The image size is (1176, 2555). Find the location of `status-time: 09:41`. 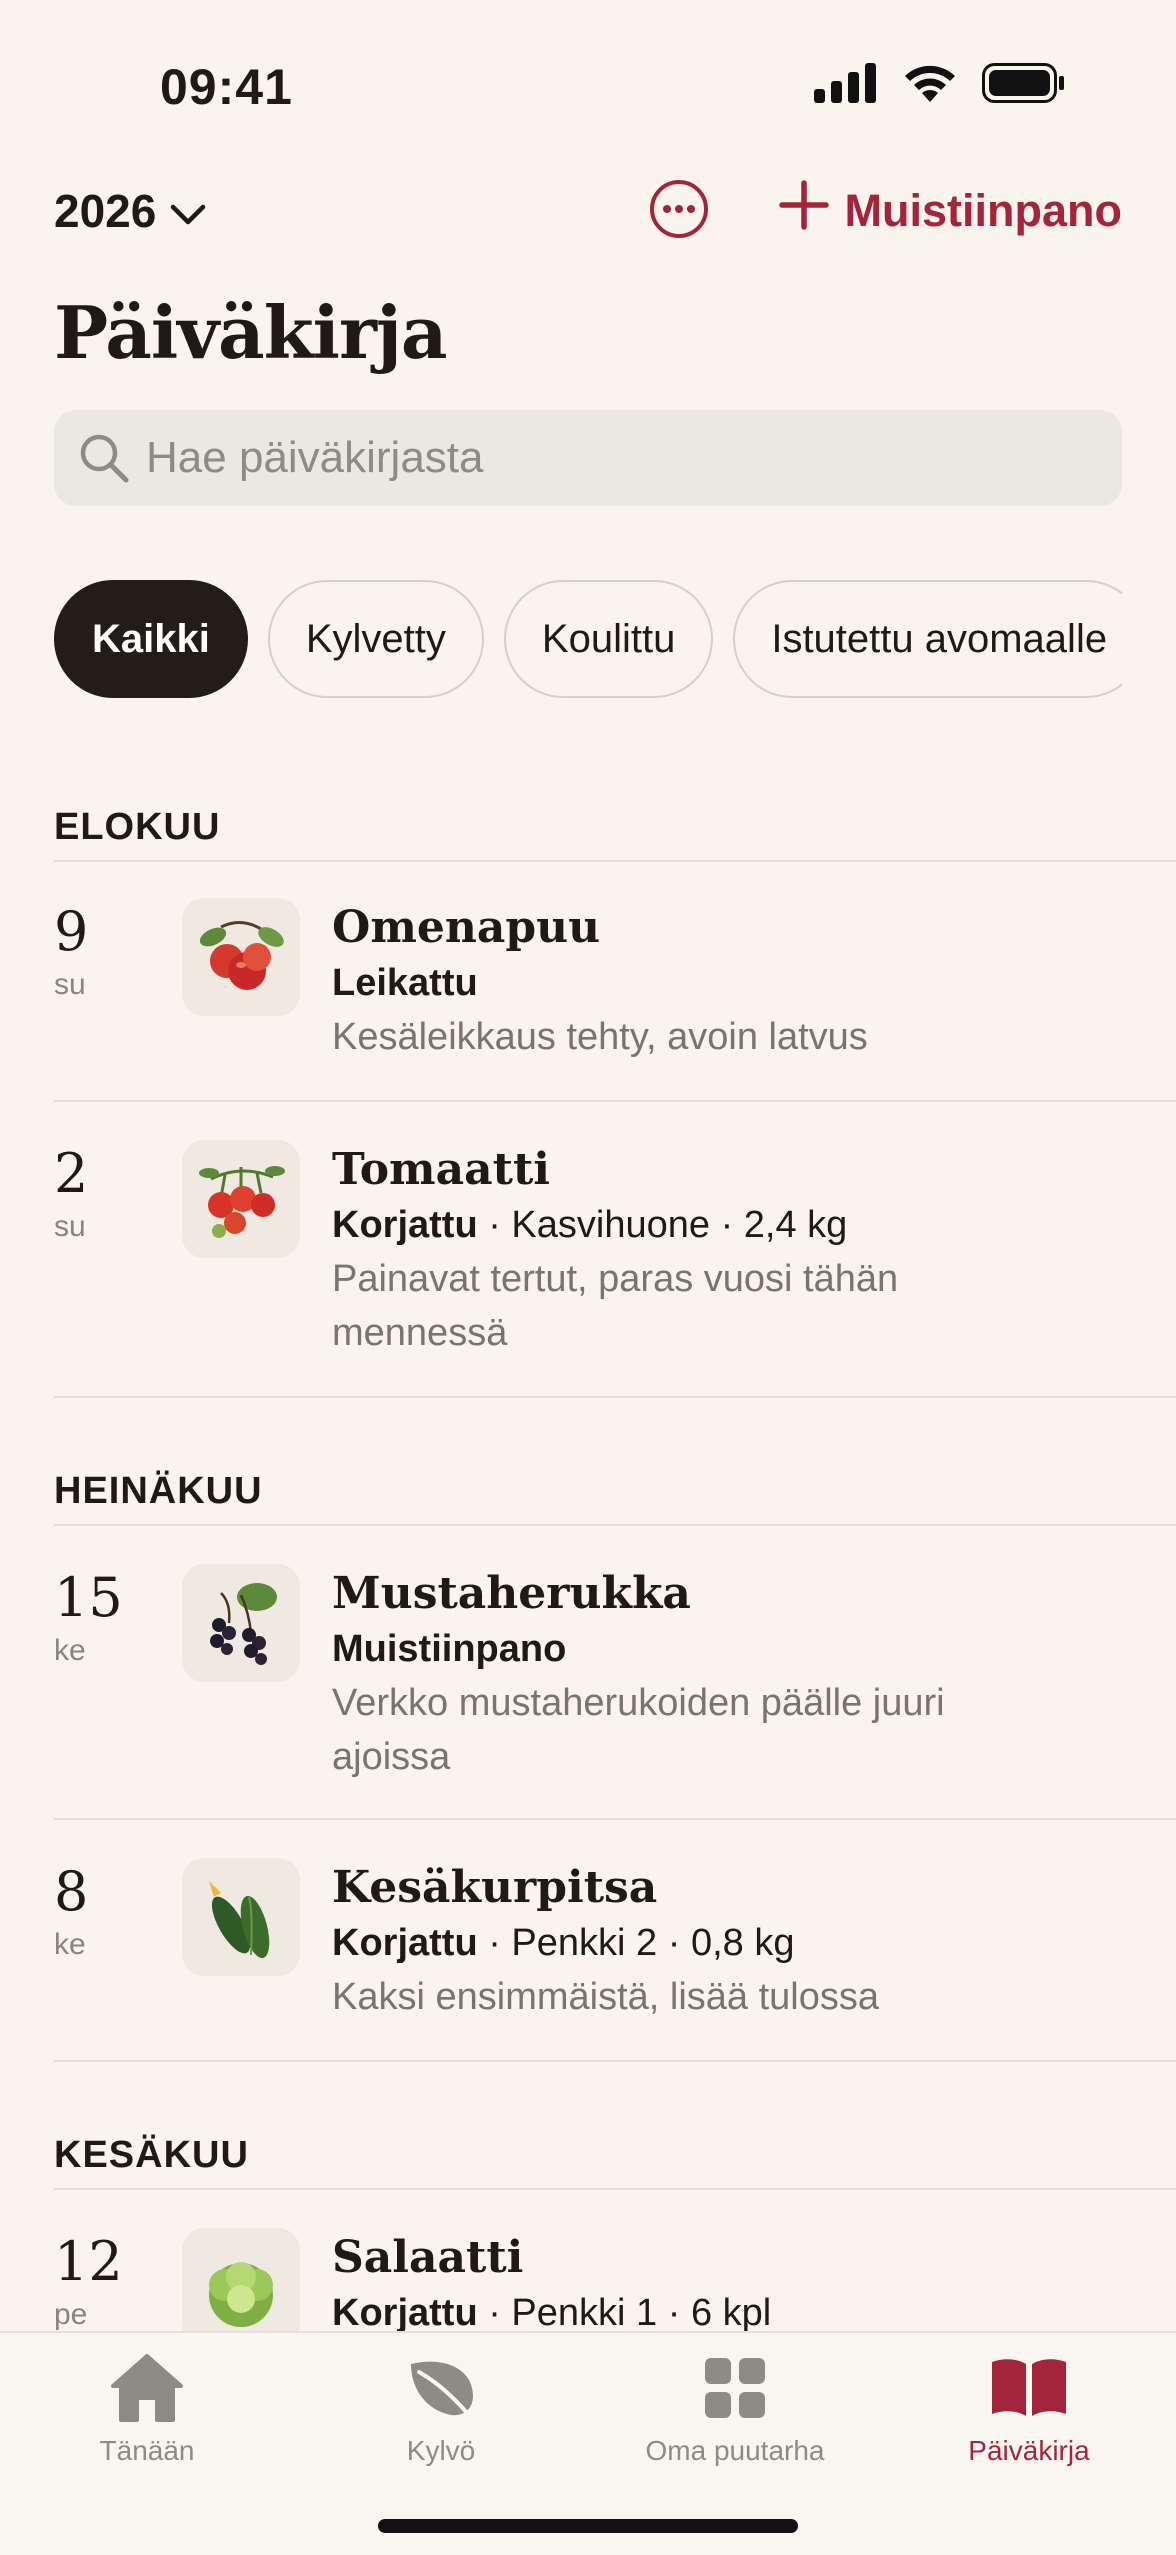

status-time: 09:41 is located at coordinates (226, 87).